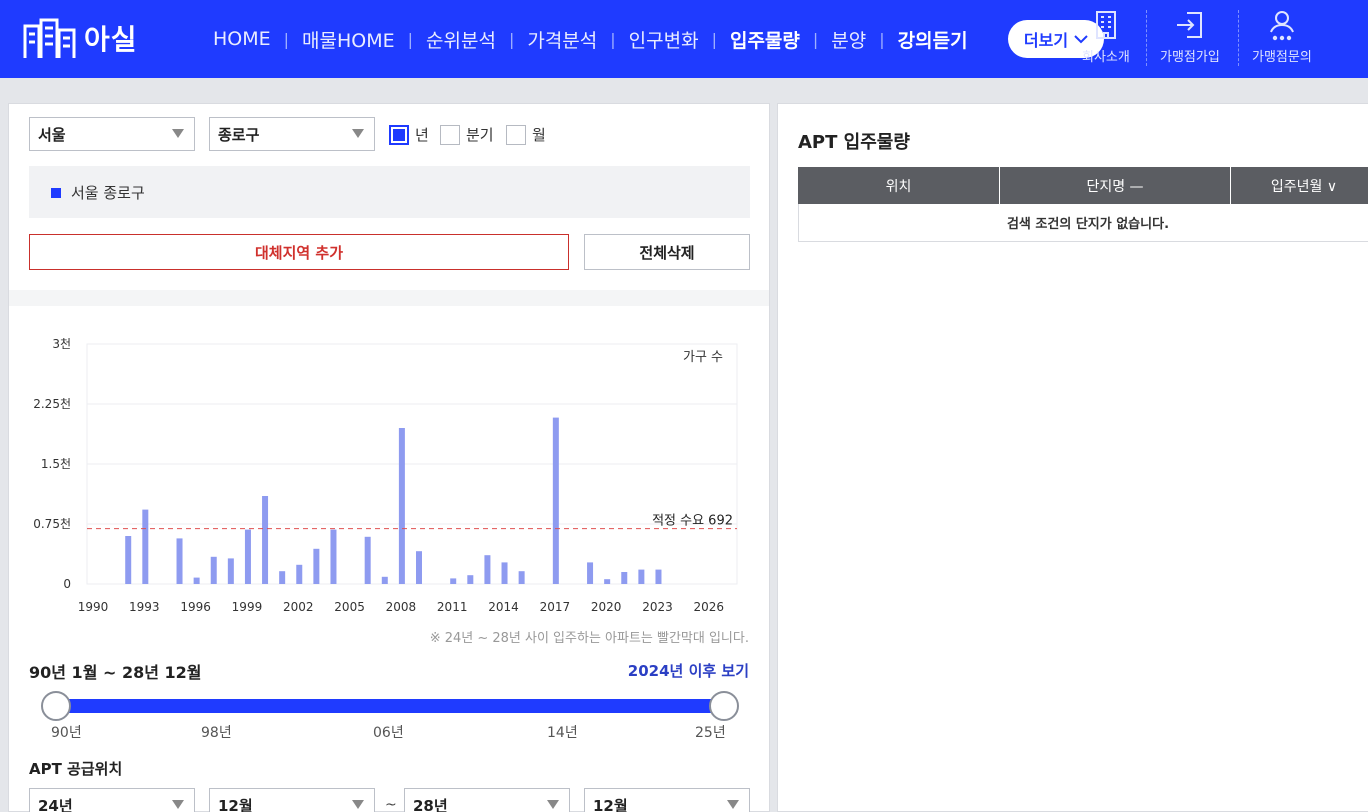 Image resolution: width=1368 pixels, height=812 pixels. Describe the element at coordinates (61, 343) in the screenshot. I see `y-tick-label: 3천` at that location.